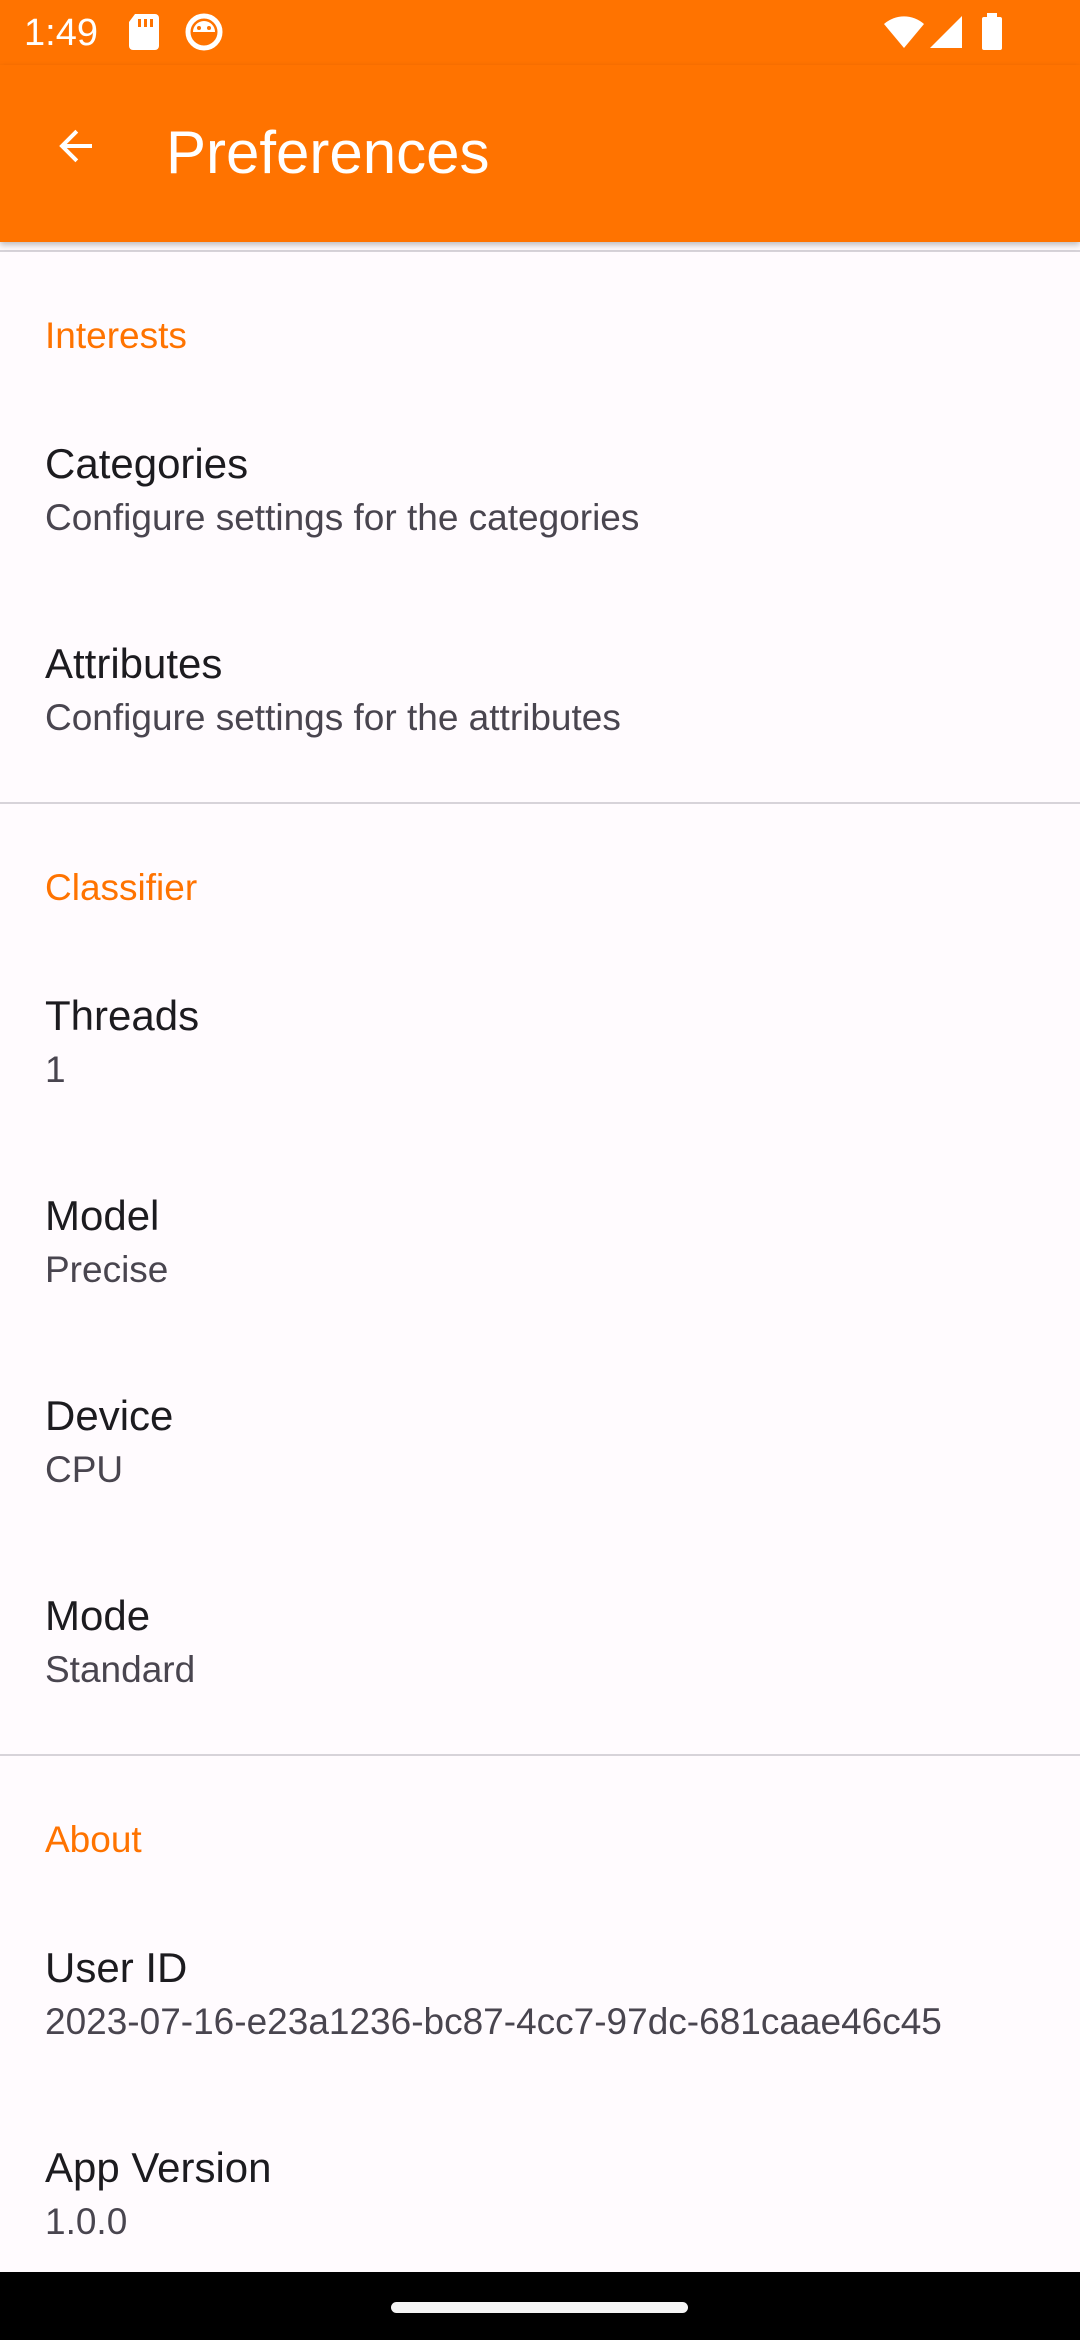  Describe the element at coordinates (122, 1015) in the screenshot. I see `pref-title: Threads` at that location.